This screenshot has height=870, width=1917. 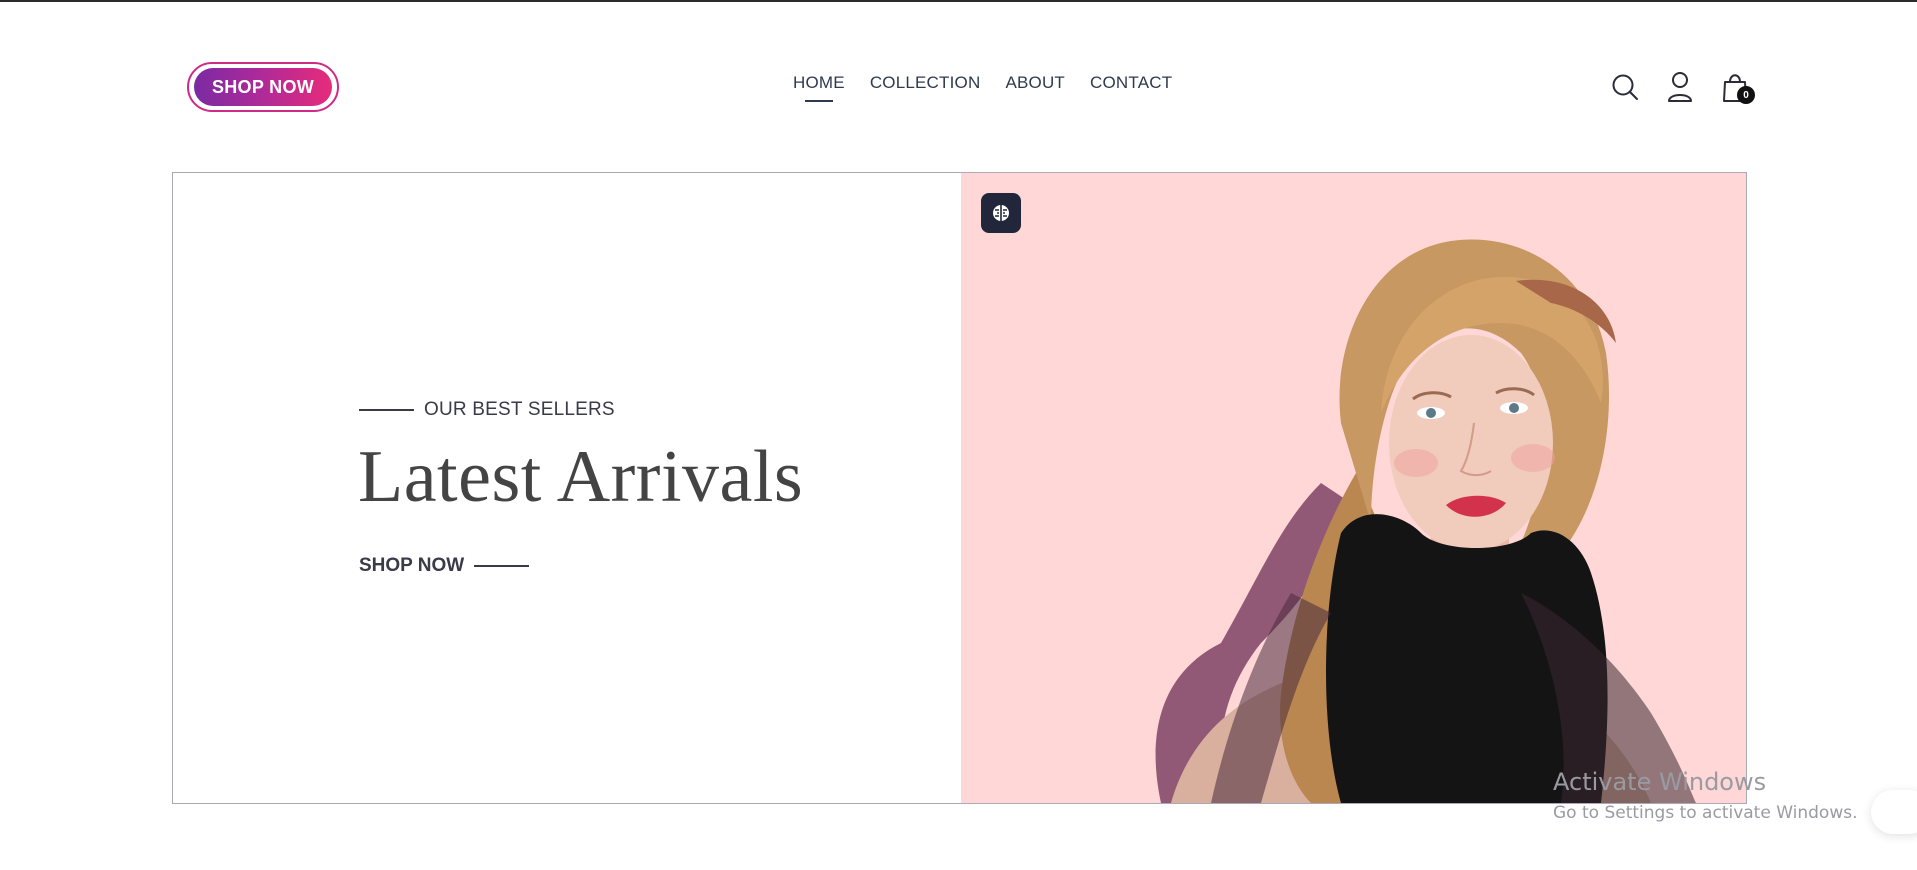 What do you see at coordinates (1131, 83) in the screenshot?
I see `nav-item-contact: CONTACT` at bounding box center [1131, 83].